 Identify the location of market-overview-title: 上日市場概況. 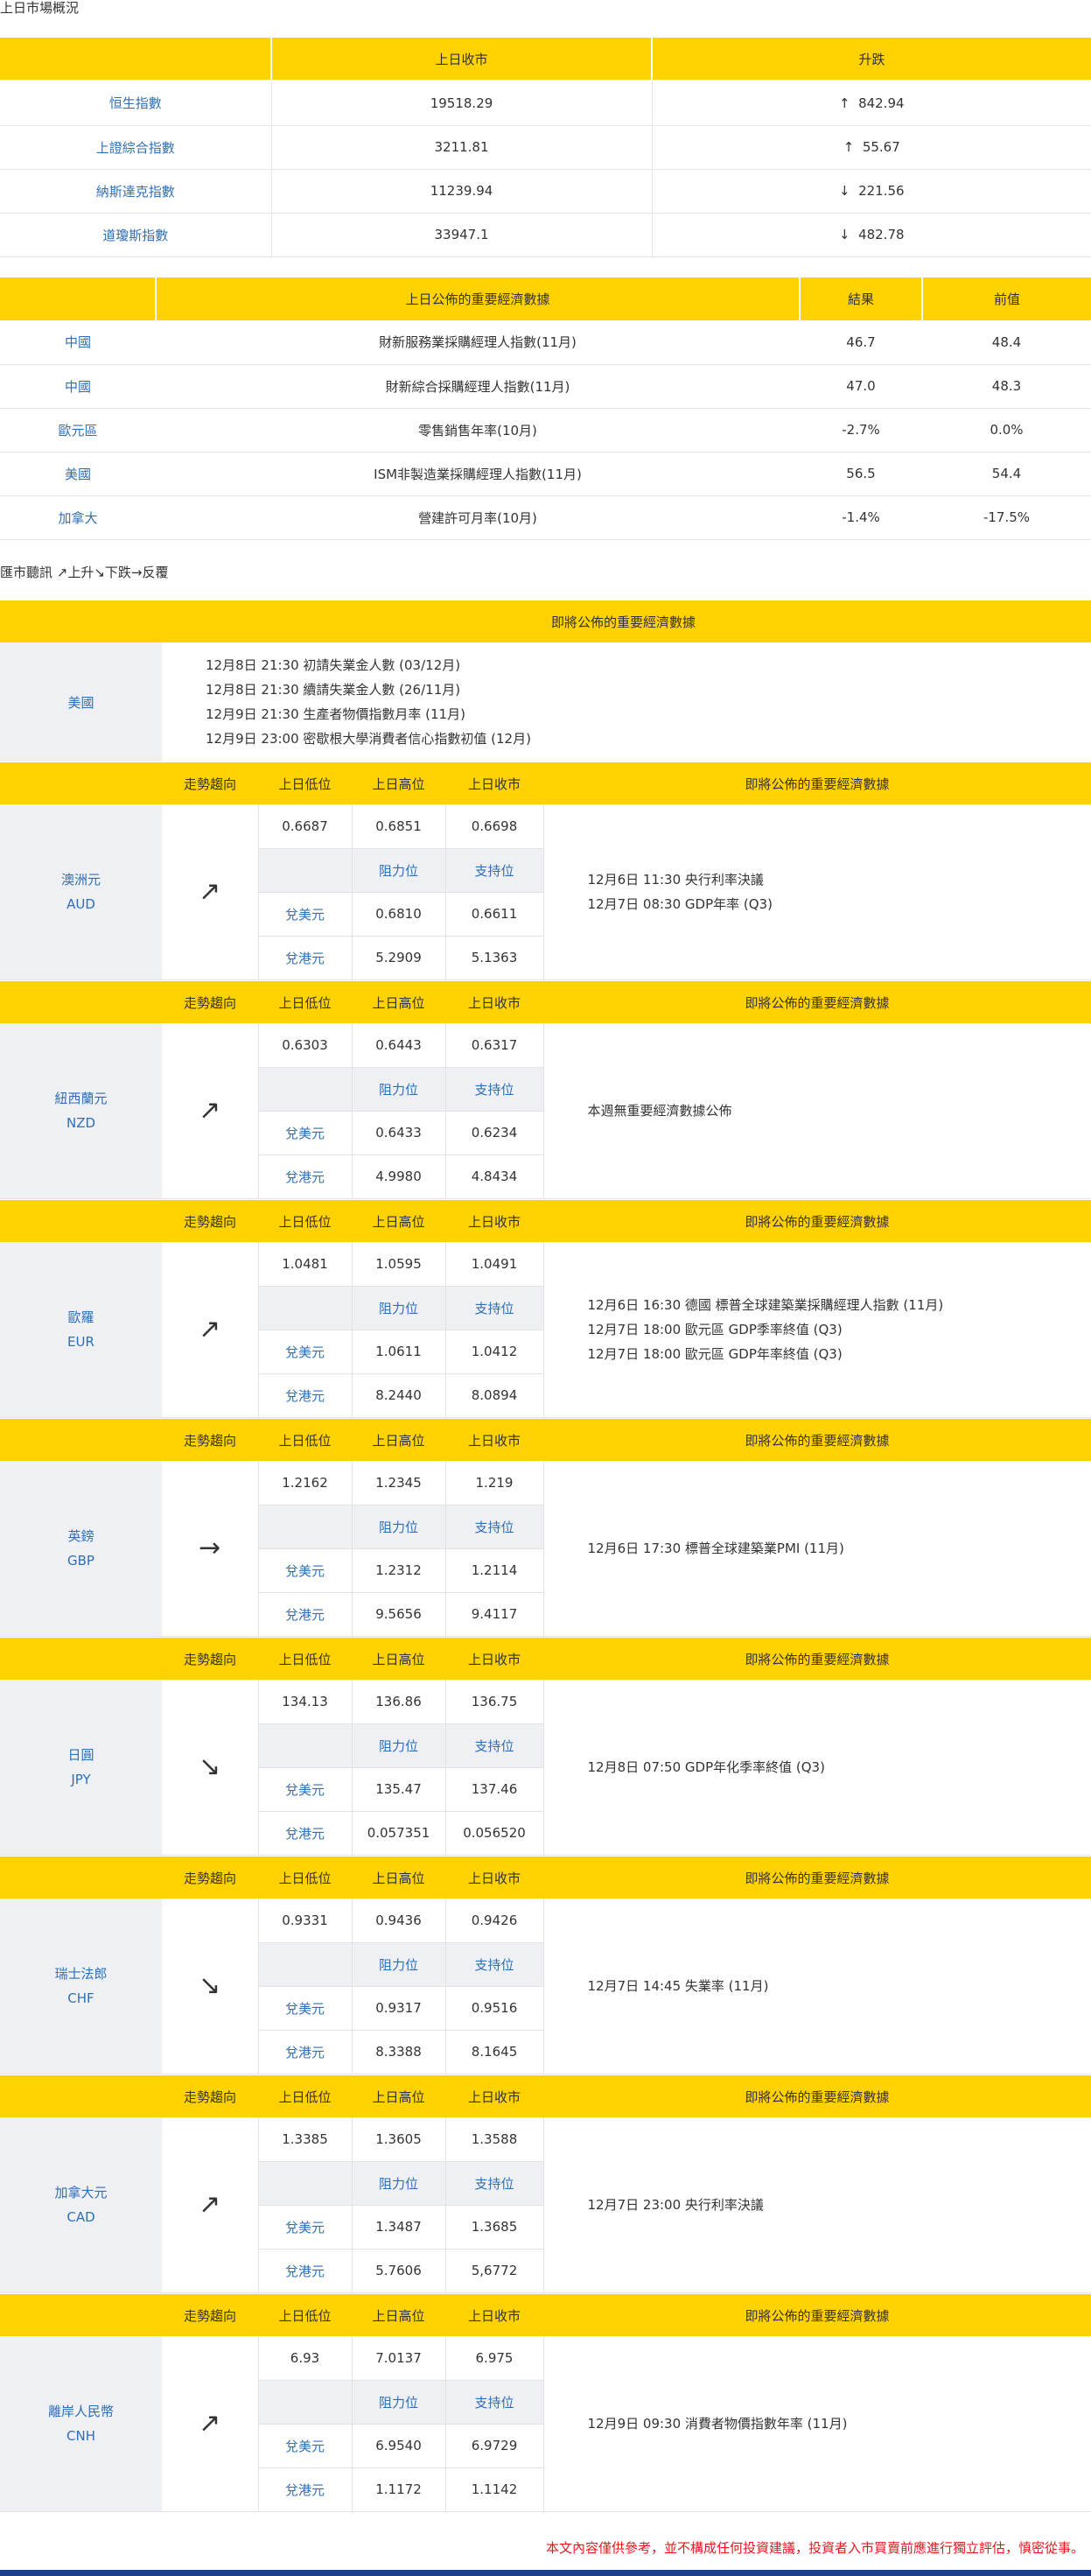
(40, 8).